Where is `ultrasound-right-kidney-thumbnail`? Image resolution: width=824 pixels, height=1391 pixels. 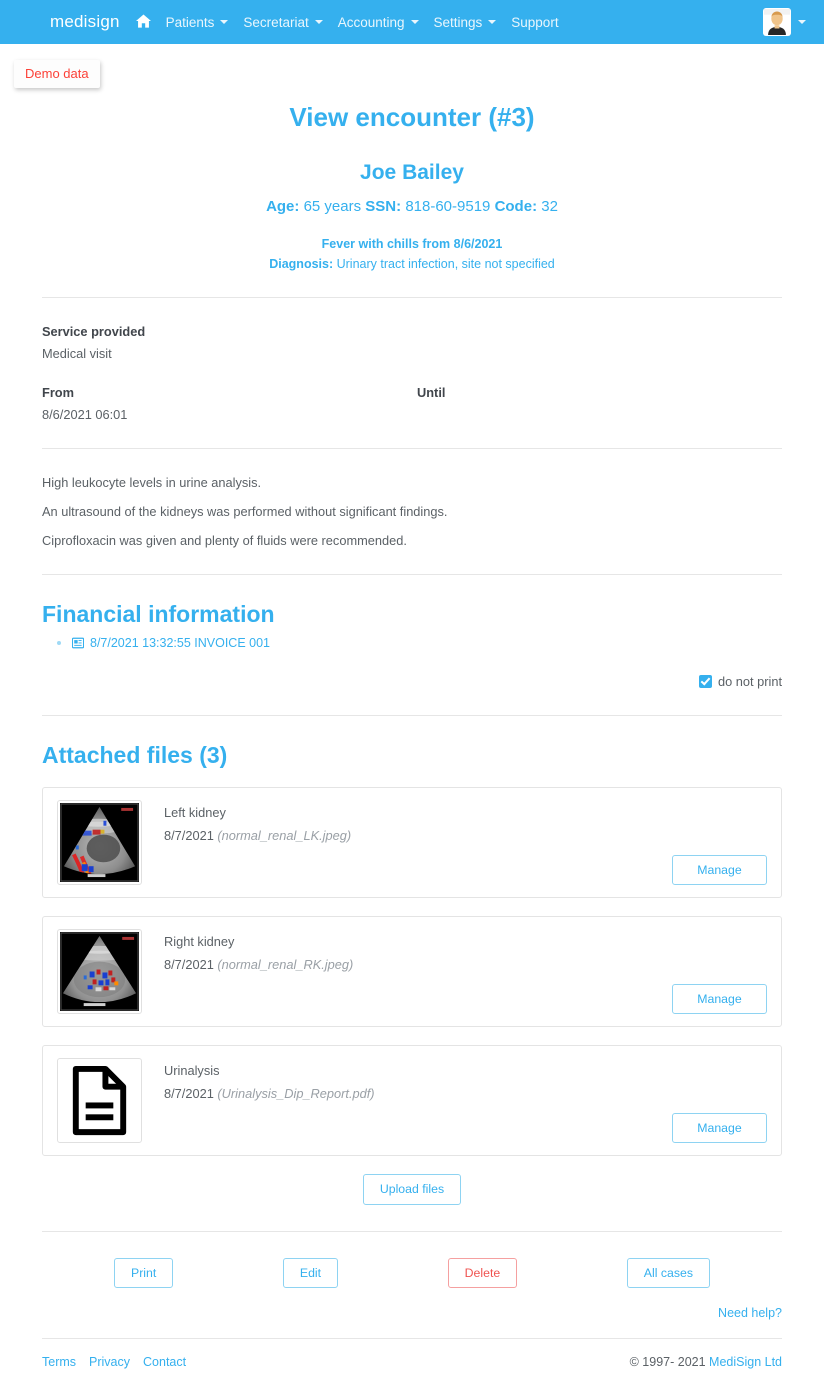 ultrasound-right-kidney-thumbnail is located at coordinates (99, 972).